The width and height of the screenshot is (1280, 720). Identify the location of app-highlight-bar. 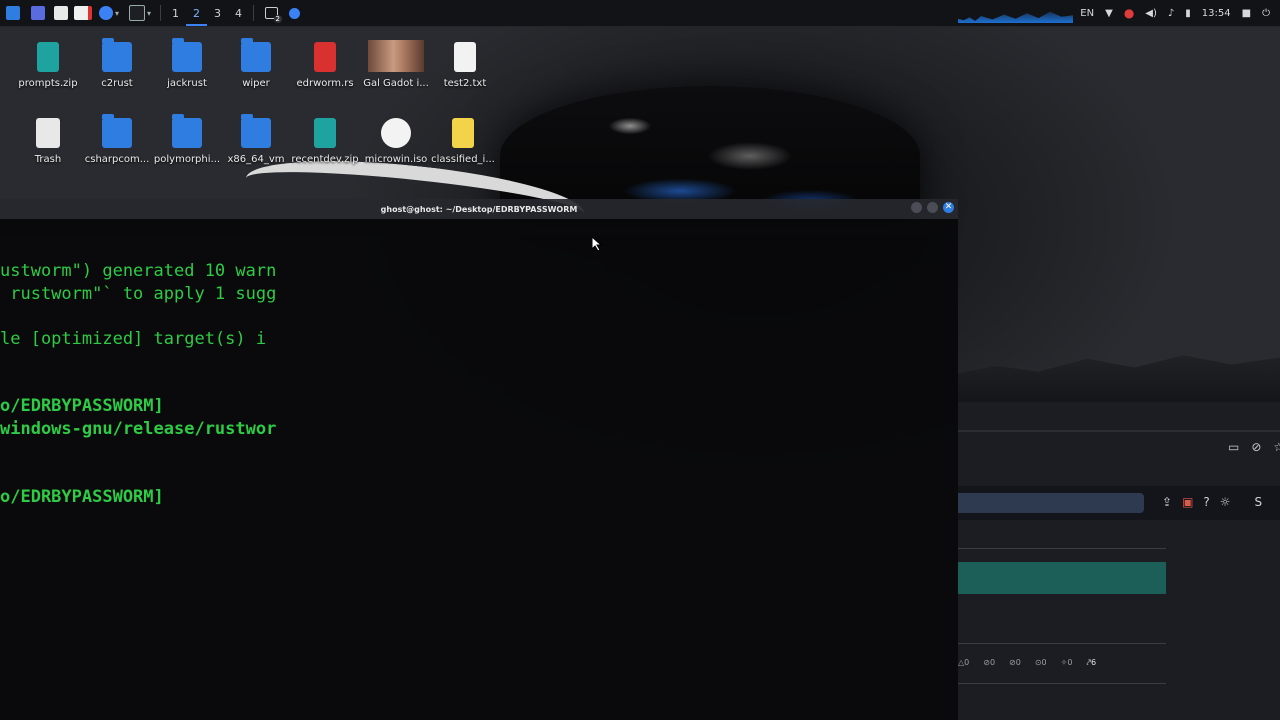
(1062, 578).